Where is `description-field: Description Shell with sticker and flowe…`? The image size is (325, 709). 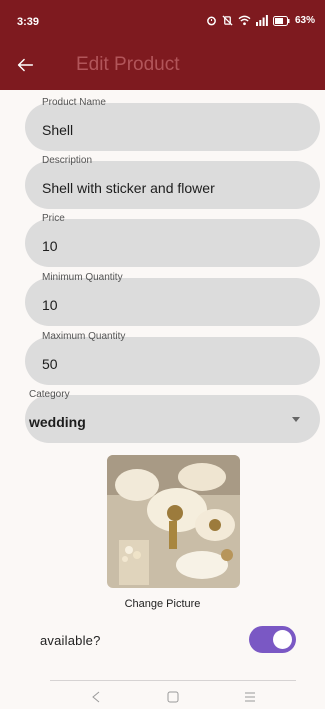 description-field: Description Shell with sticker and flowe… is located at coordinates (172, 182).